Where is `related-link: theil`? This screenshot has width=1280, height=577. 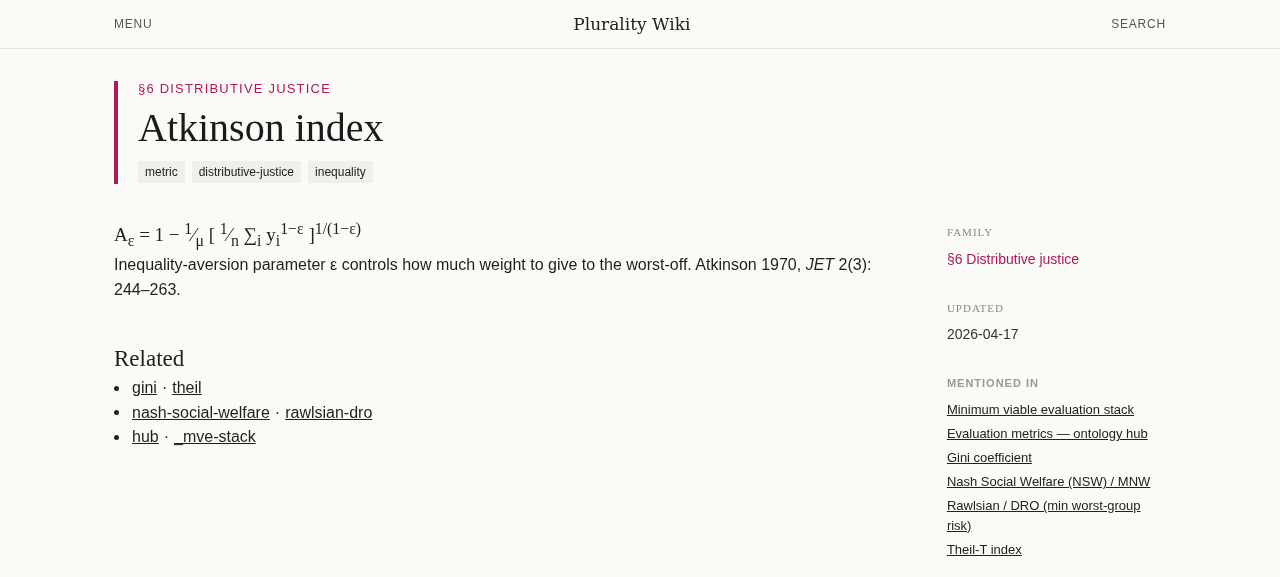
related-link: theil is located at coordinates (187, 388).